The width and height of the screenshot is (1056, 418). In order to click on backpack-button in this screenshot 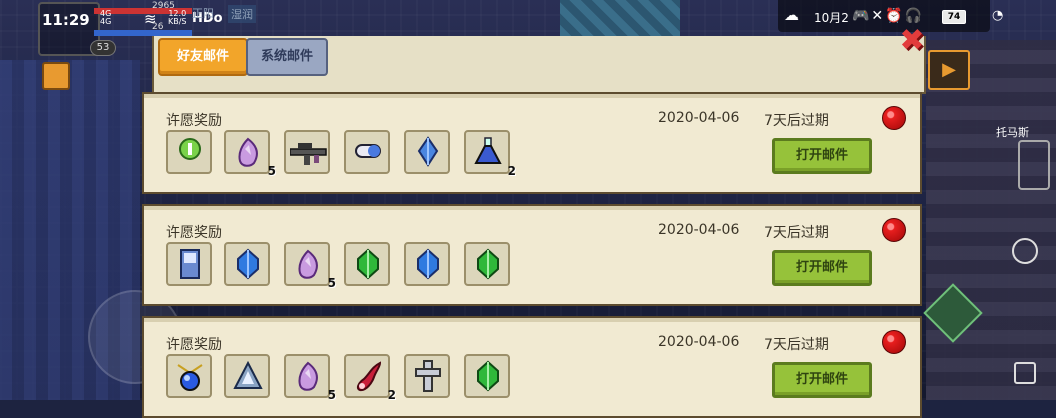, I will do `click(56, 76)`.